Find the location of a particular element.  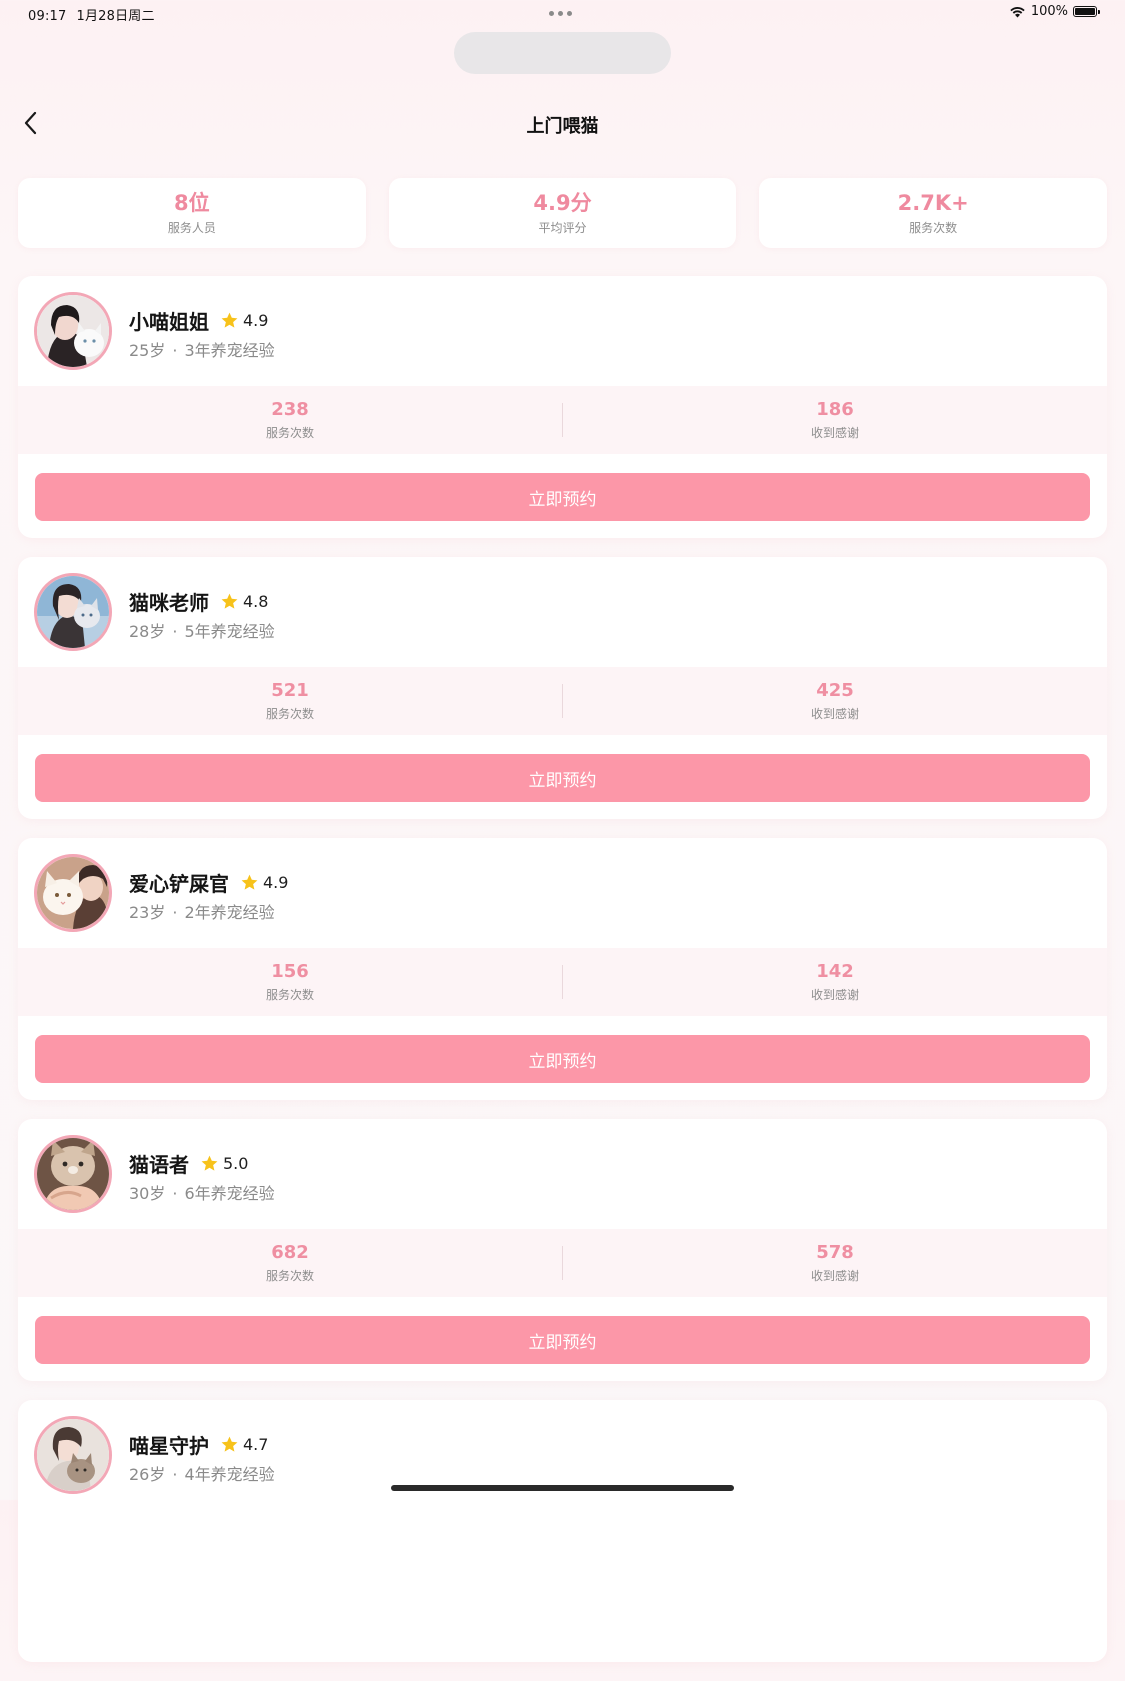

staff-experience: 2年养宠经验 is located at coordinates (229, 912).